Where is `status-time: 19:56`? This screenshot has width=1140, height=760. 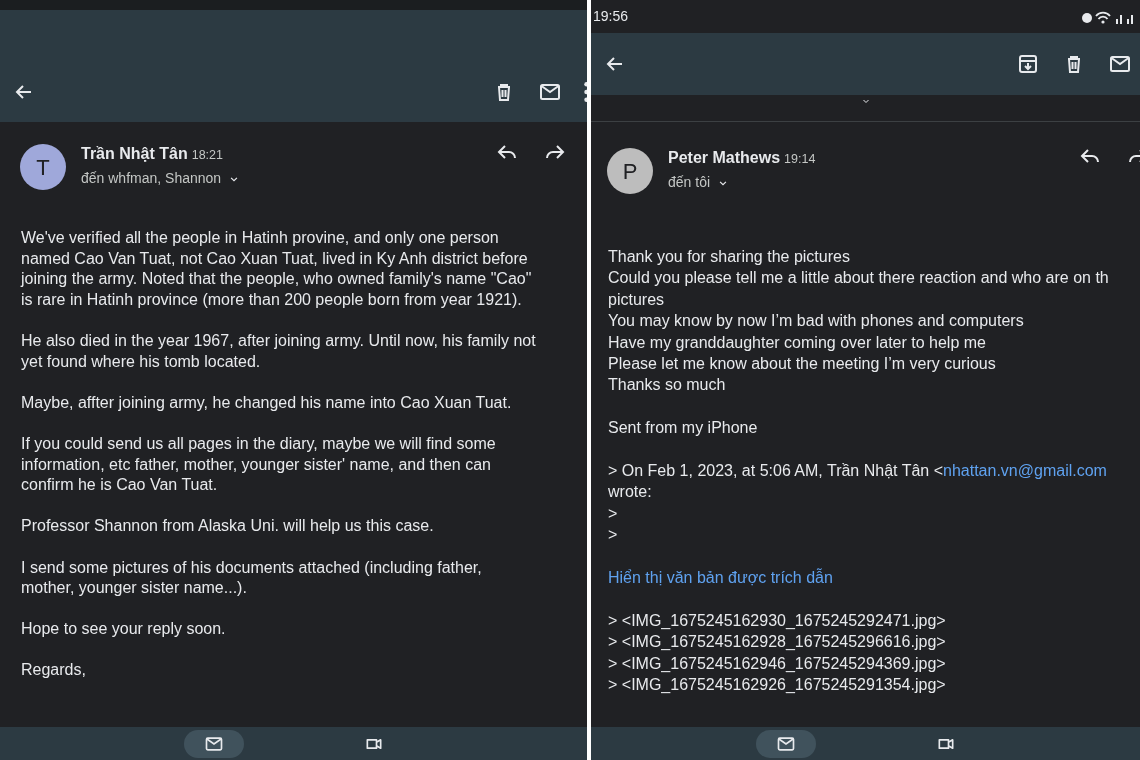 status-time: 19:56 is located at coordinates (611, 16).